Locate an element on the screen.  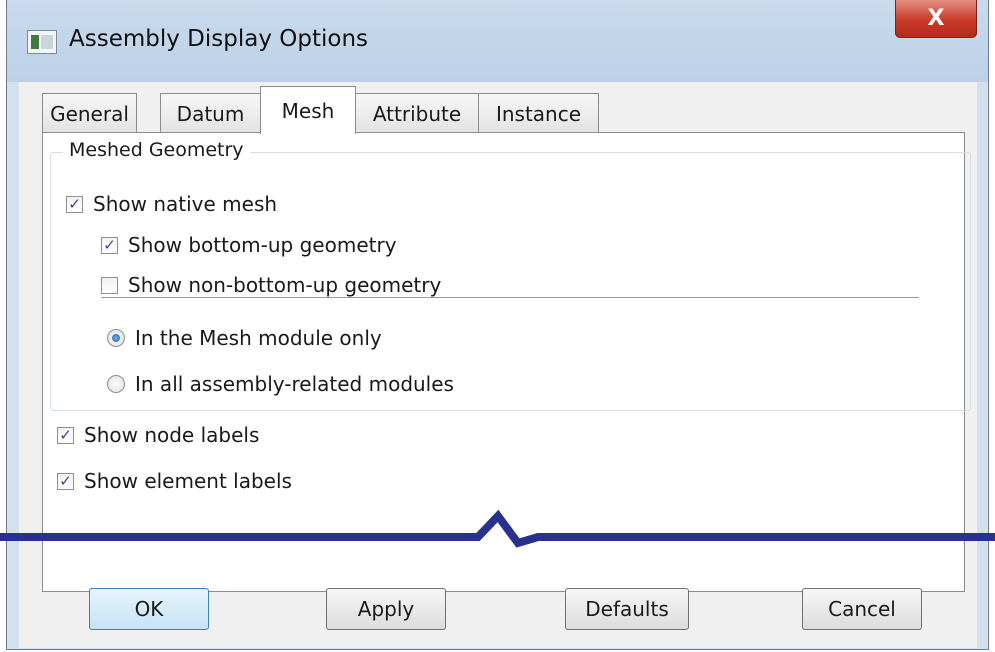
apply-button: Apply is located at coordinates (386, 609).